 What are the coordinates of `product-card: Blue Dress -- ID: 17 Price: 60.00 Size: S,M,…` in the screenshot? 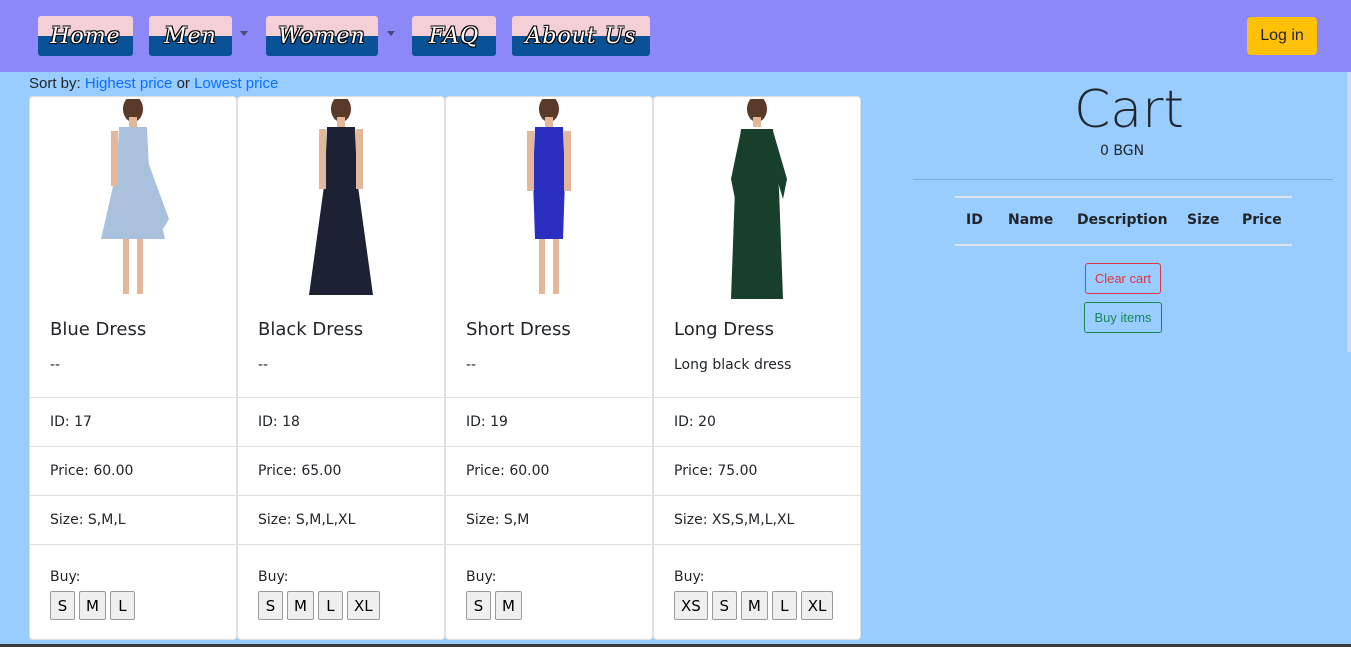 It's located at (133, 368).